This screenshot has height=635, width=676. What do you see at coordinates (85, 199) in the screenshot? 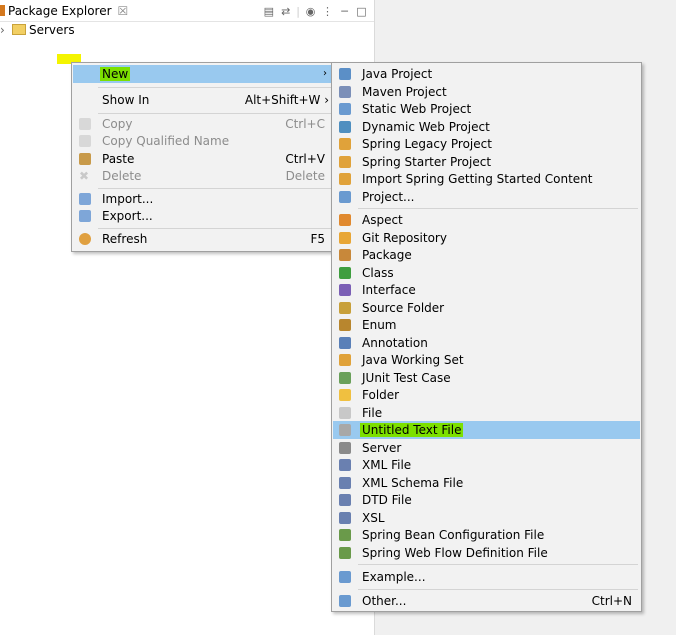
I see `import-icon` at bounding box center [85, 199].